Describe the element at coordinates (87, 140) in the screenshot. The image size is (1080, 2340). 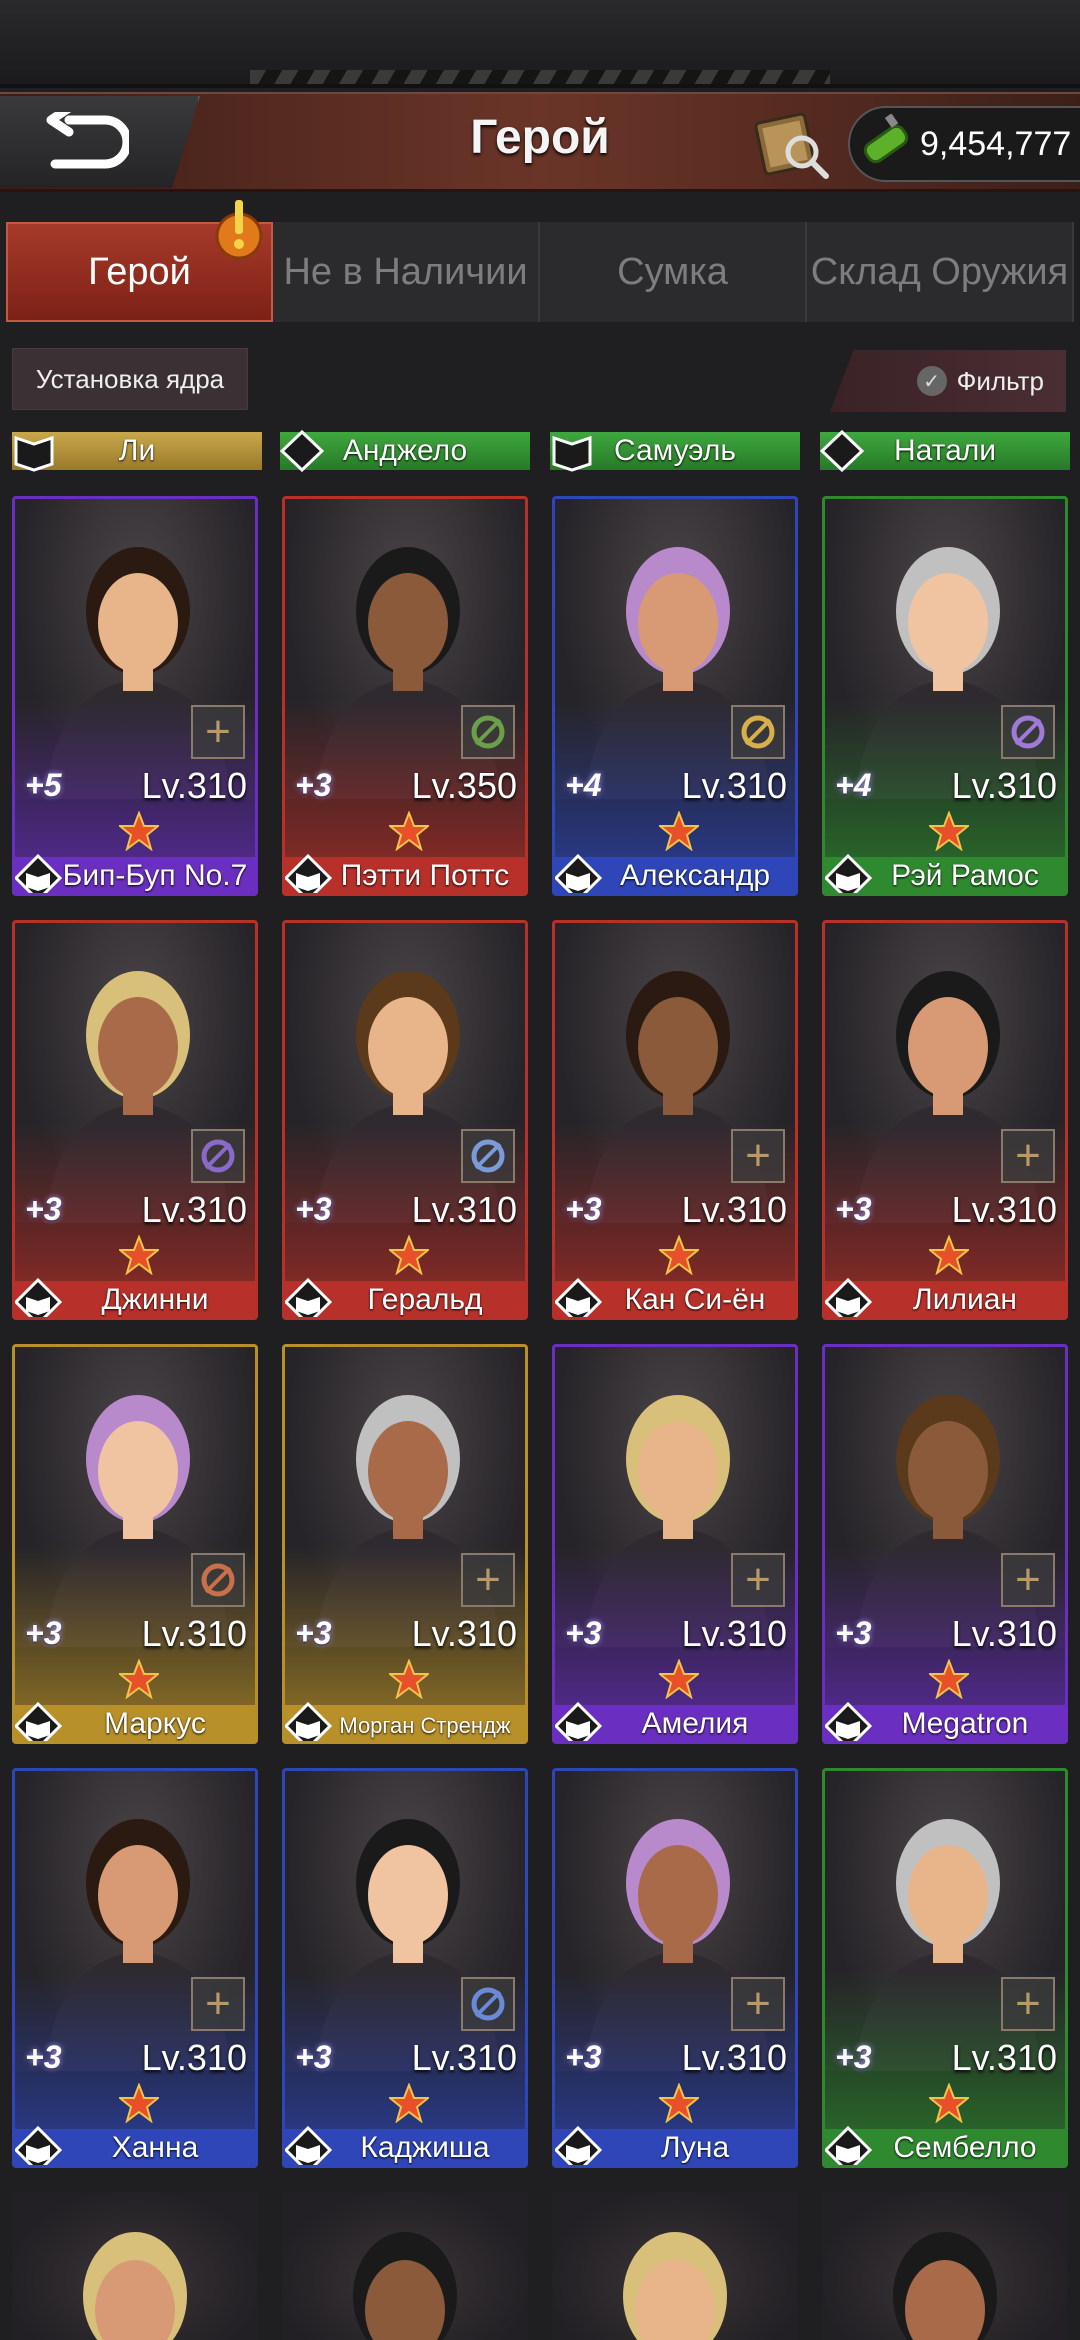
I see `back-arrow-icon` at that location.